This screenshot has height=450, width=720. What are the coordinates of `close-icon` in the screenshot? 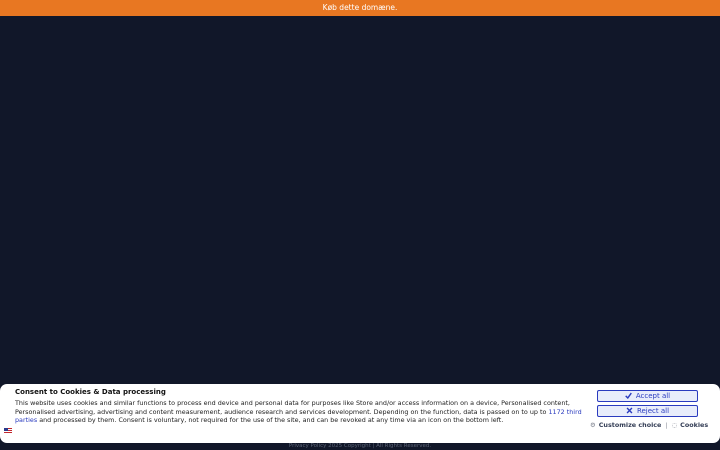 It's located at (629, 410).